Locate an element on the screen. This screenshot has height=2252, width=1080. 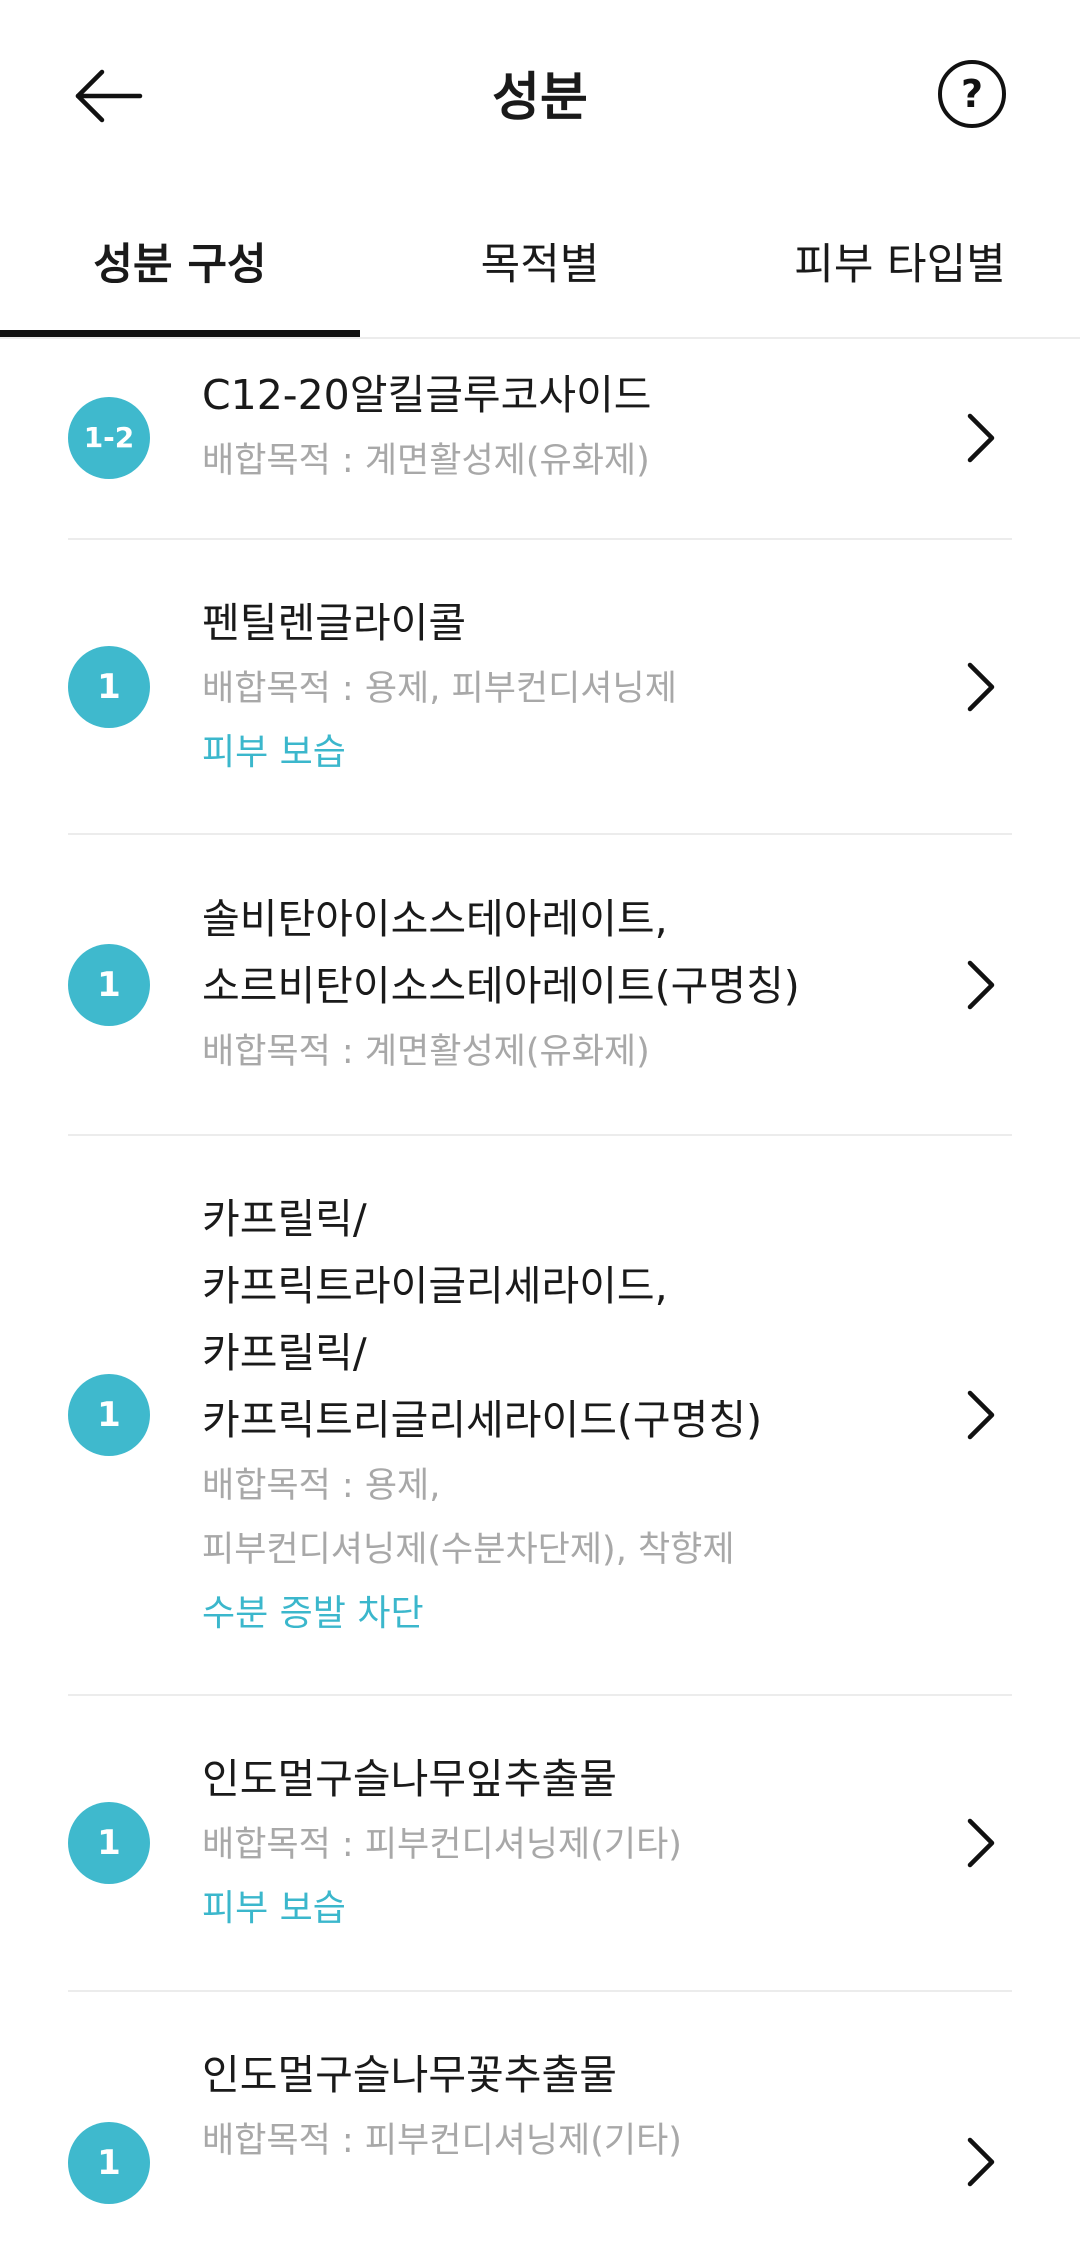
ingredient-name-line: 솔비탄아이소스테아레이트, is located at coordinates (435, 919).